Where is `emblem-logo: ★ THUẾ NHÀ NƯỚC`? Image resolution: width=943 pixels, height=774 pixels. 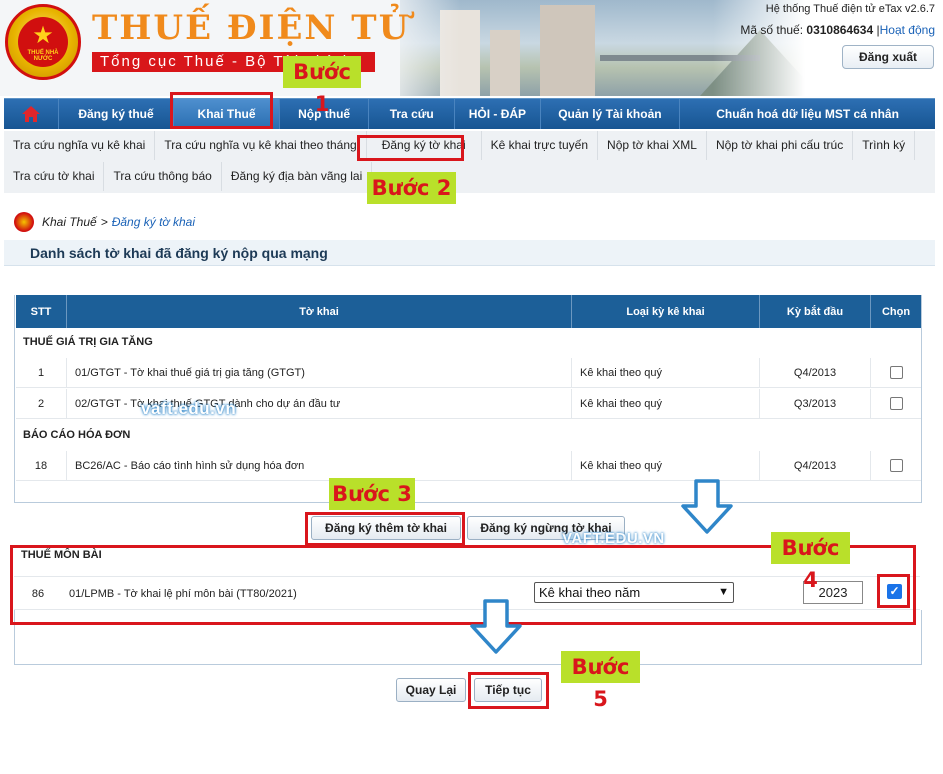 emblem-logo: ★ THUẾ NHÀ NƯỚC is located at coordinates (43, 42).